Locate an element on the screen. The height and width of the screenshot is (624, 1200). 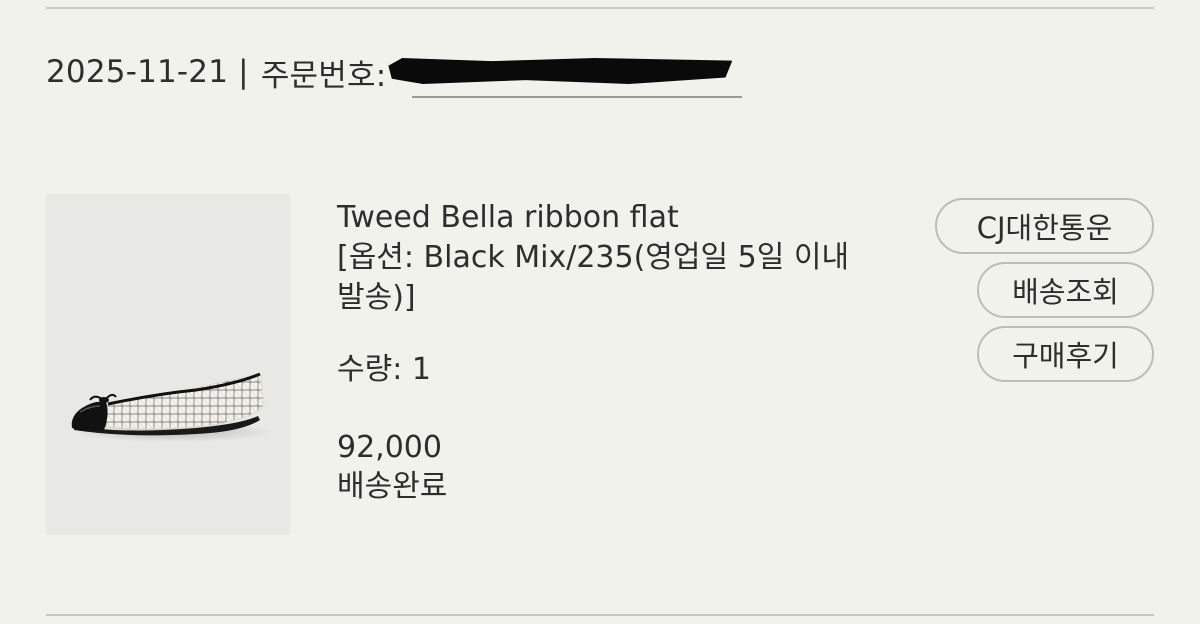
product-price: 92,000 is located at coordinates (389, 447).